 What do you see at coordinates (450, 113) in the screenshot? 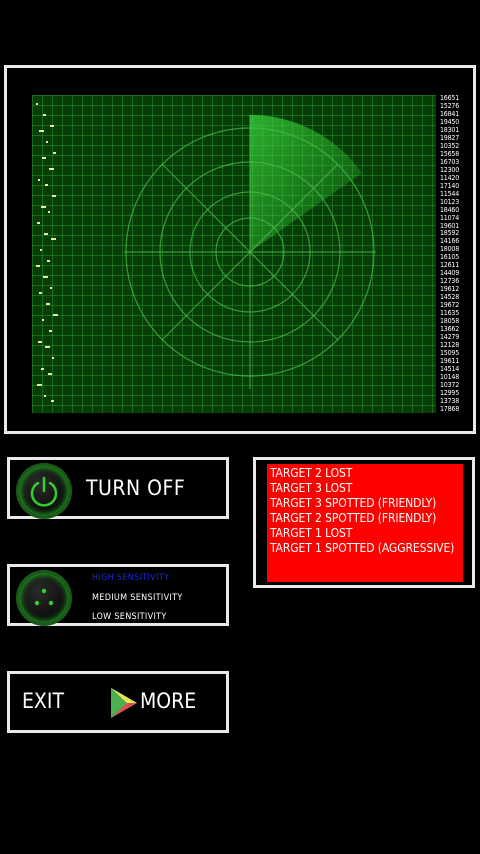
I see `readout-value: 16841` at bounding box center [450, 113].